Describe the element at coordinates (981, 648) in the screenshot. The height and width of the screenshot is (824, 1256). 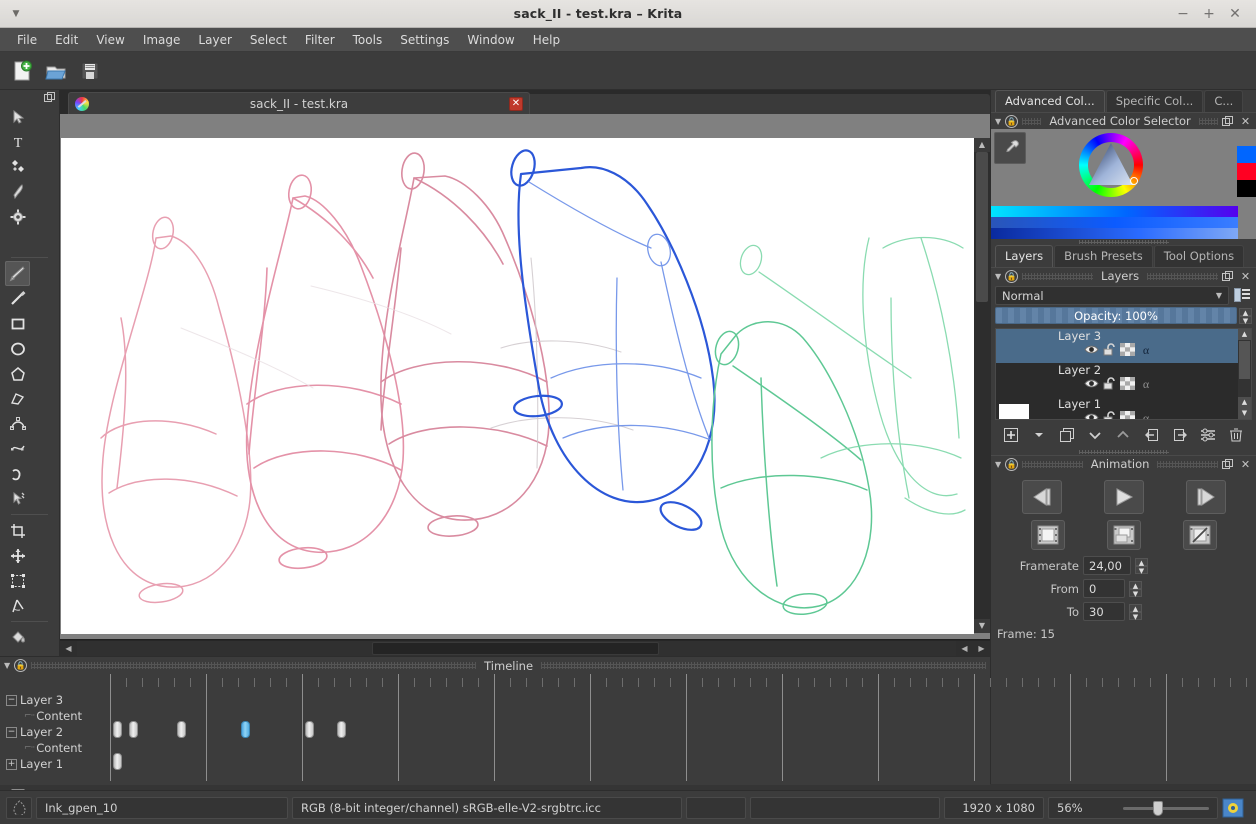
I see `scroll-right-button: ▶` at that location.